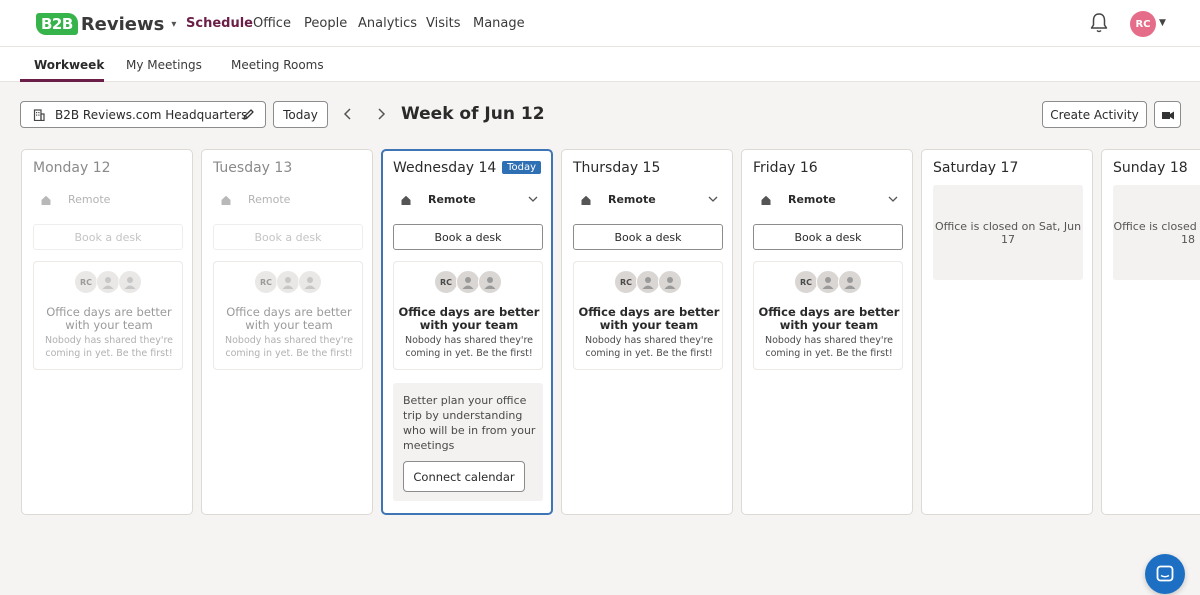 The height and width of the screenshot is (595, 1200). Describe the element at coordinates (122, 24) in the screenshot. I see `logo-text: Reviews` at that location.